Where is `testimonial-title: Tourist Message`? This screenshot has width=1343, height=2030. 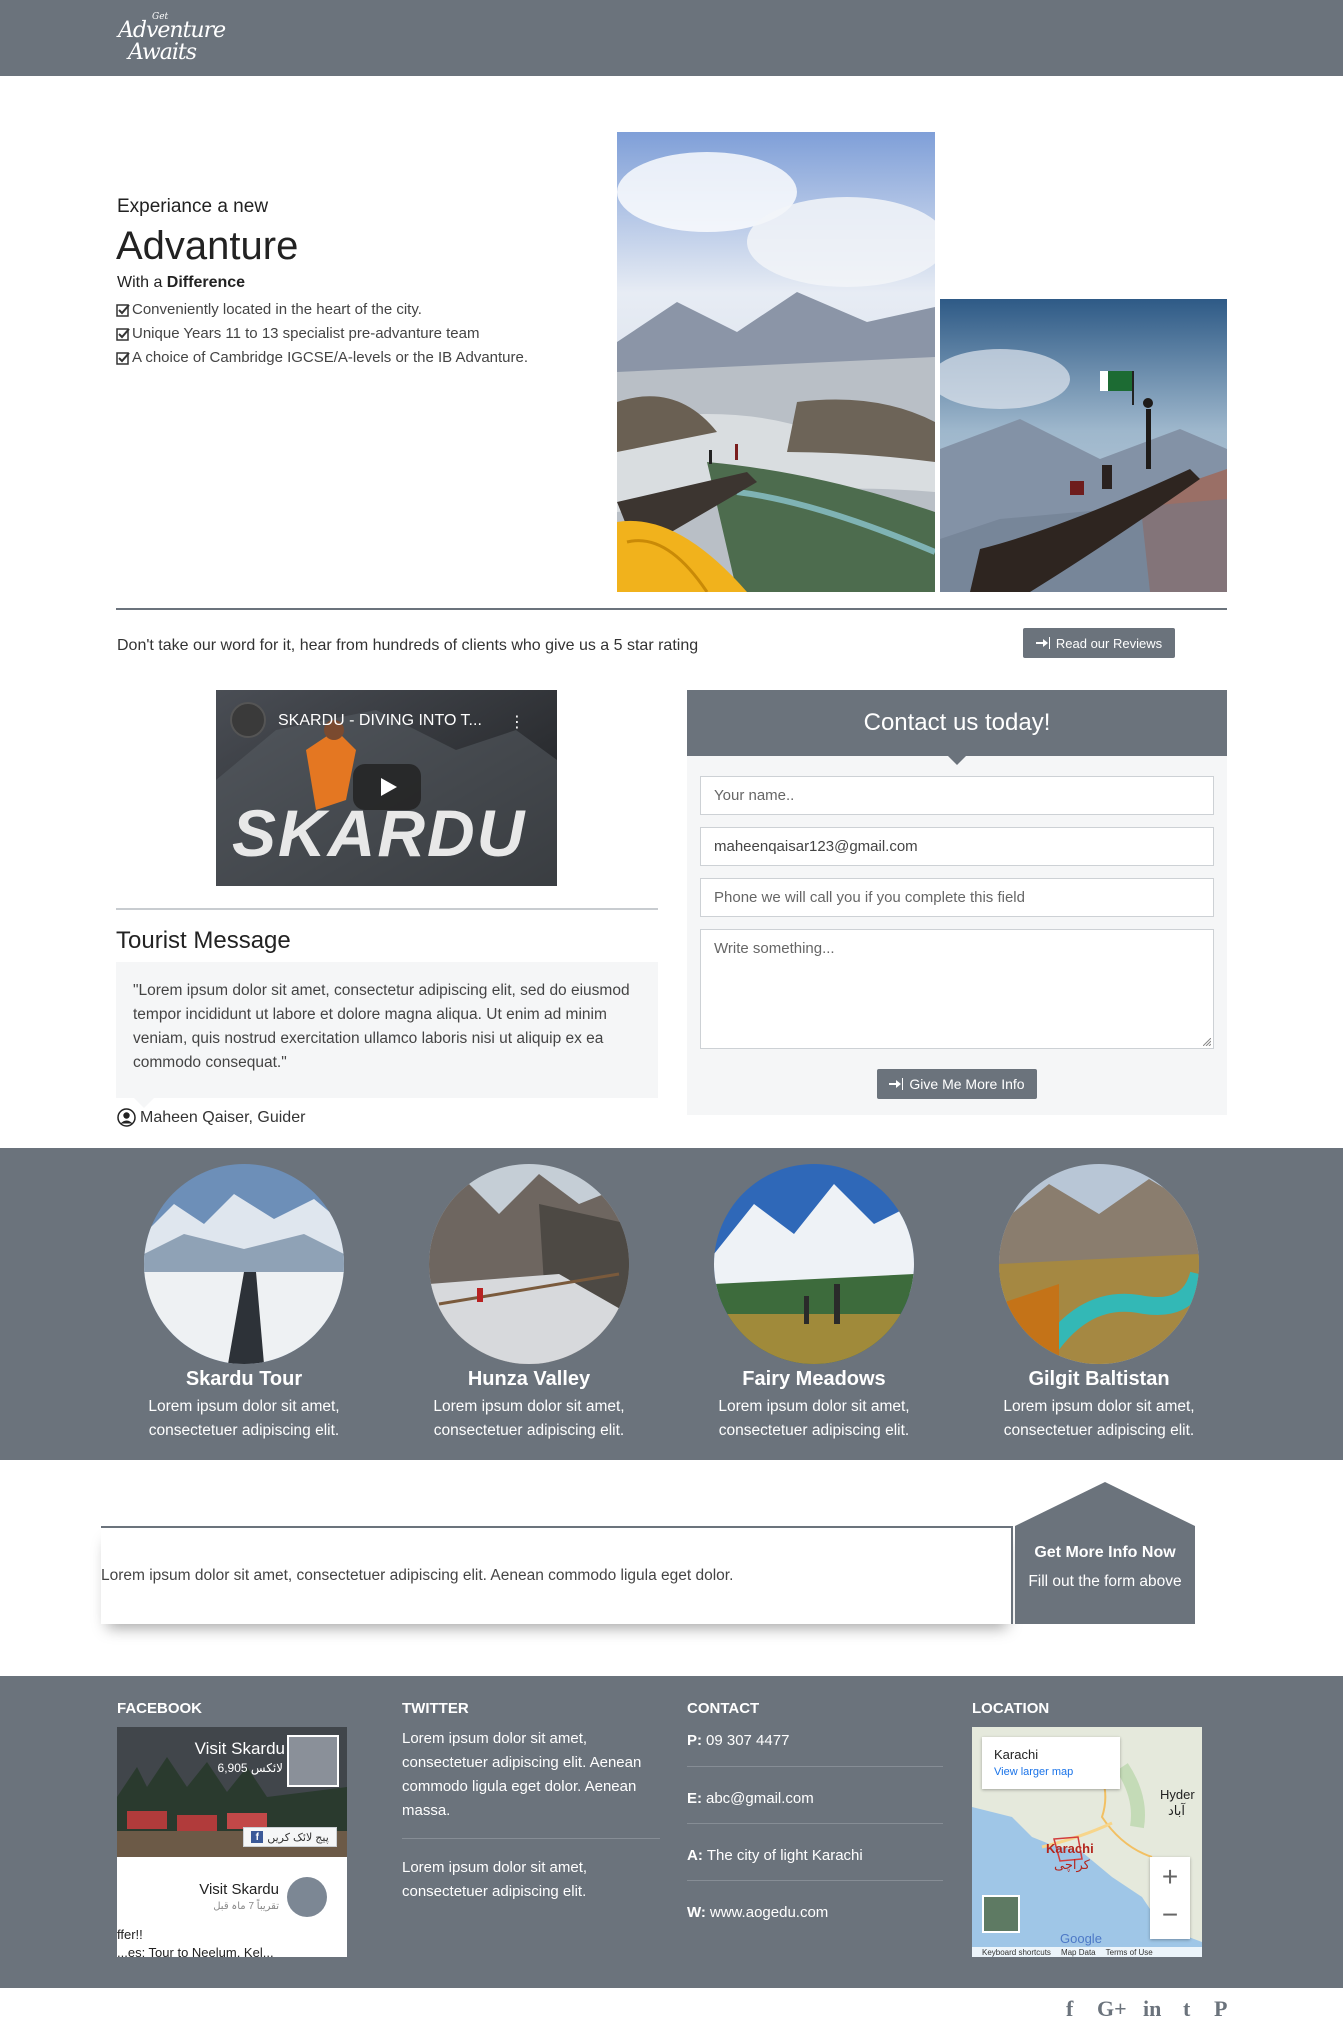 testimonial-title: Tourist Message is located at coordinates (203, 940).